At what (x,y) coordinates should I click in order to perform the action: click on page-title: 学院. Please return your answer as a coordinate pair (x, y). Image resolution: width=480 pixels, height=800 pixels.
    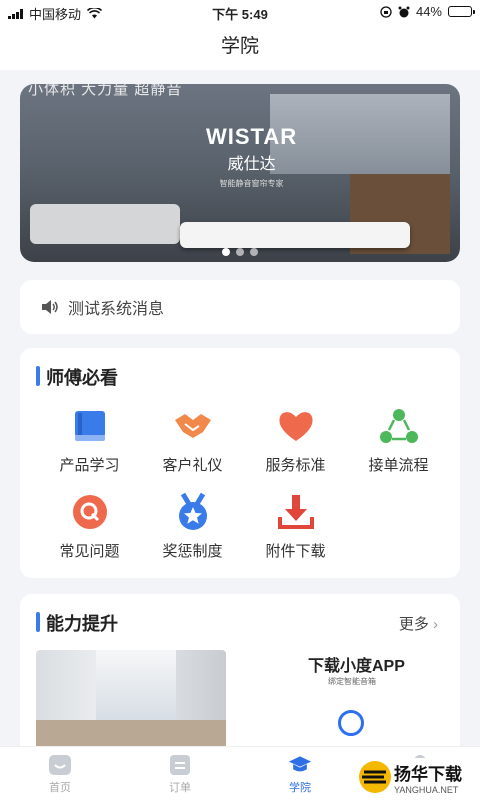
    Looking at the image, I should click on (239, 46).